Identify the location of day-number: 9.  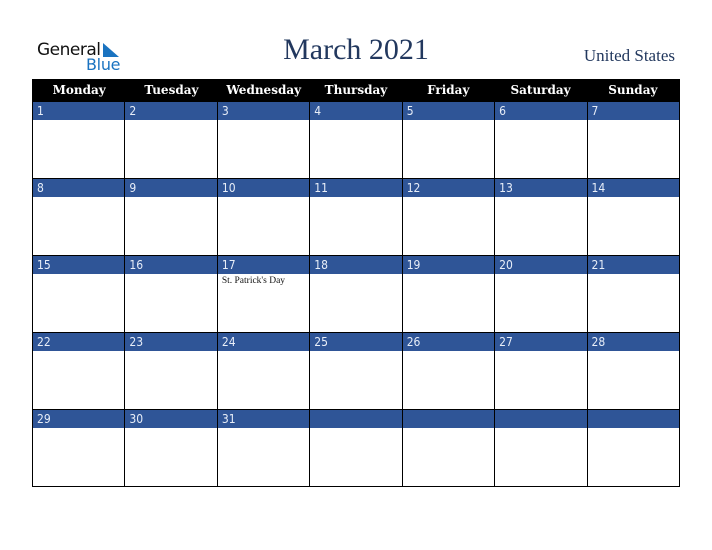
(171, 187).